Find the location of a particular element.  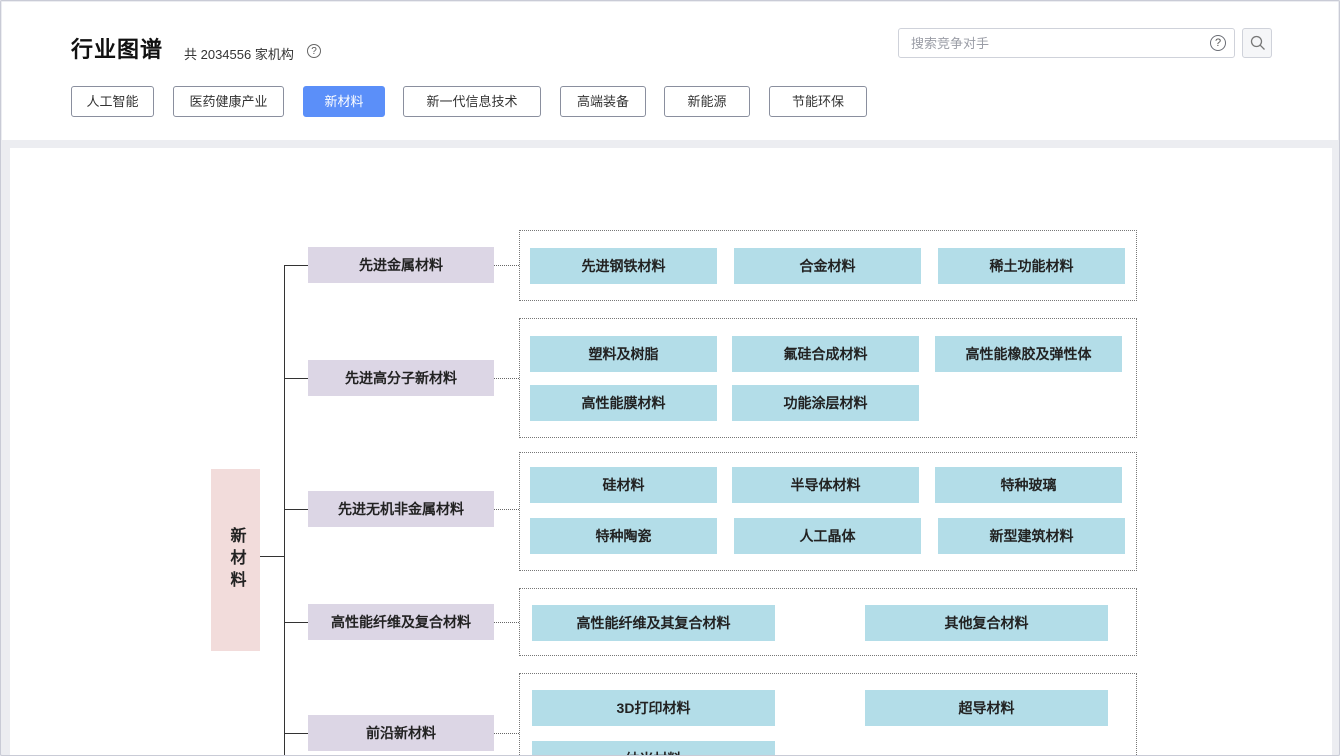

search-help-icon: ? is located at coordinates (1218, 43).